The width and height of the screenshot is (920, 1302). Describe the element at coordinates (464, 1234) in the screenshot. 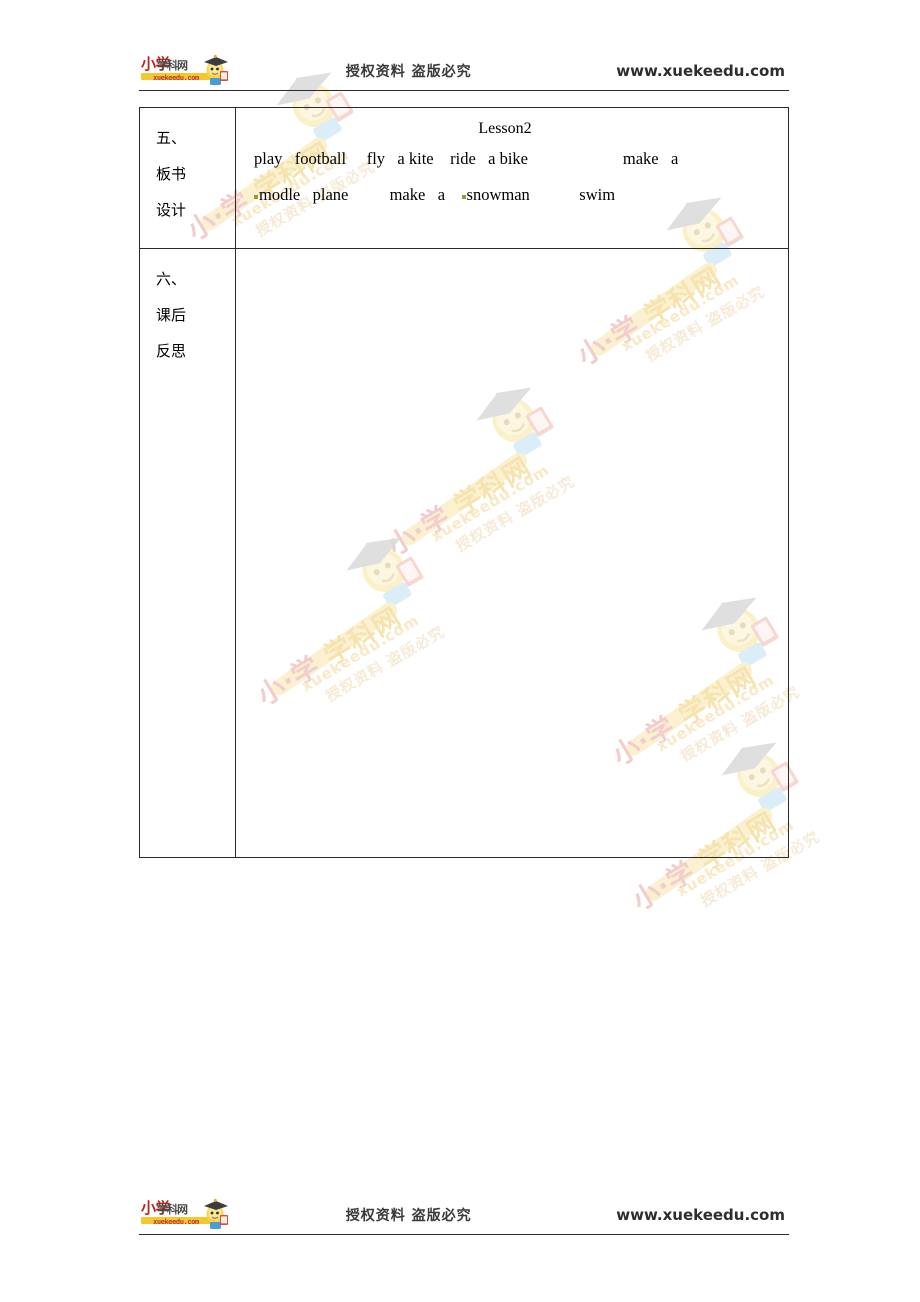

I see `footer-divider` at that location.